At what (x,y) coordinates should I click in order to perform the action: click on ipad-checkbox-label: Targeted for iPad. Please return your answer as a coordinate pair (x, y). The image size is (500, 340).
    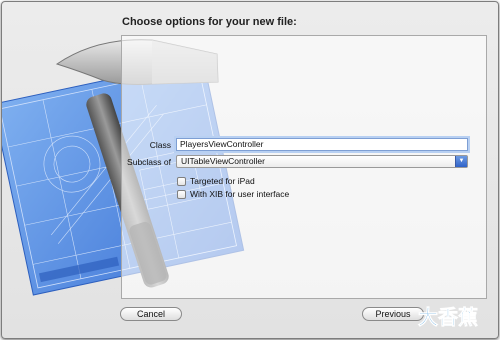
    Looking at the image, I should click on (222, 181).